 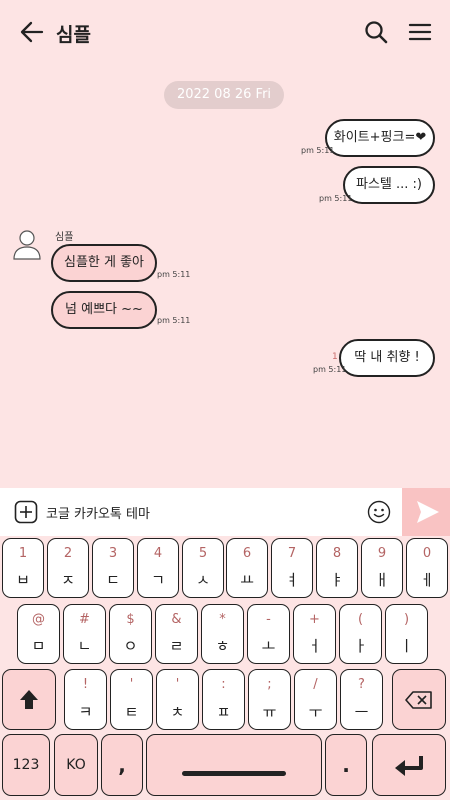 What do you see at coordinates (130, 634) in the screenshot?
I see `key-ㅇ: $ ㅇ` at bounding box center [130, 634].